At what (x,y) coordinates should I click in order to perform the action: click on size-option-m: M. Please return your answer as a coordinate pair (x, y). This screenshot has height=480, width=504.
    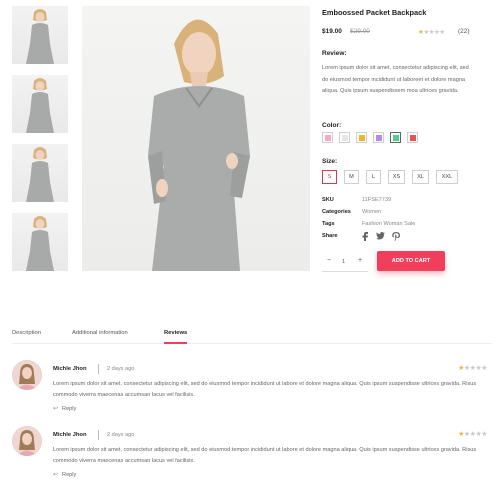
    Looking at the image, I should click on (351, 177).